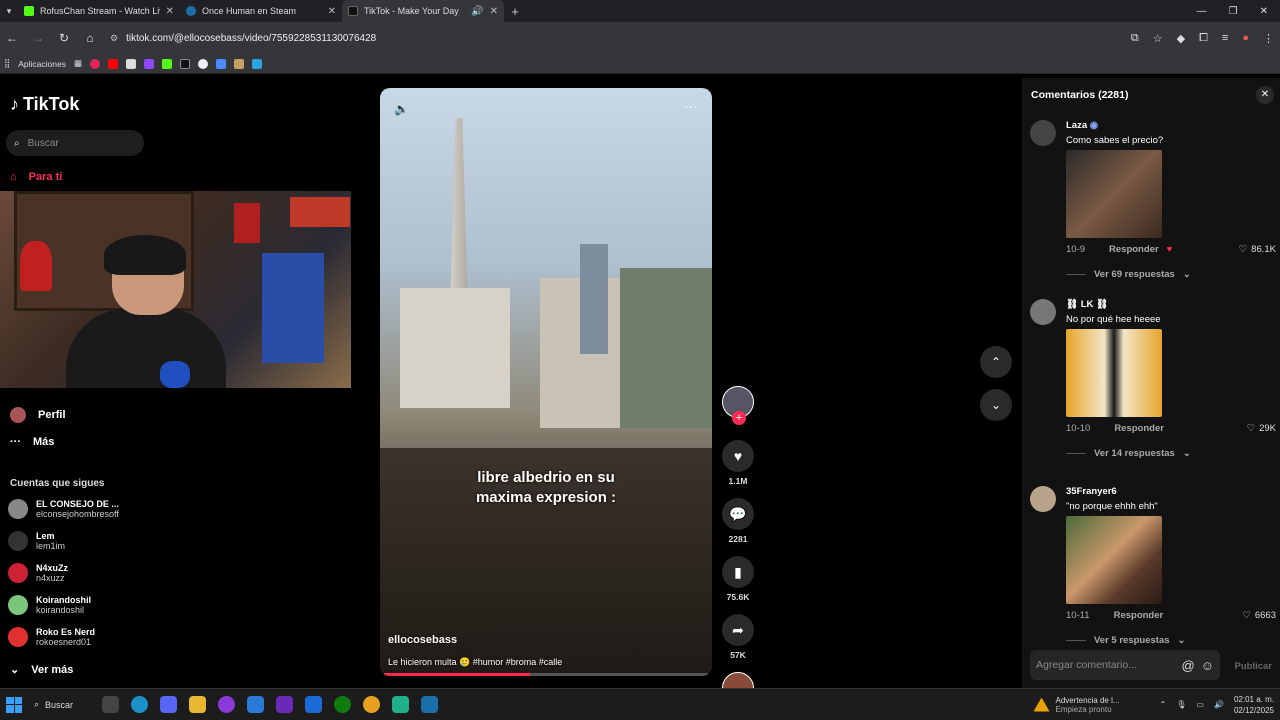  What do you see at coordinates (32, 442) in the screenshot?
I see `sidebar-item-more: ··· Más` at bounding box center [32, 442].